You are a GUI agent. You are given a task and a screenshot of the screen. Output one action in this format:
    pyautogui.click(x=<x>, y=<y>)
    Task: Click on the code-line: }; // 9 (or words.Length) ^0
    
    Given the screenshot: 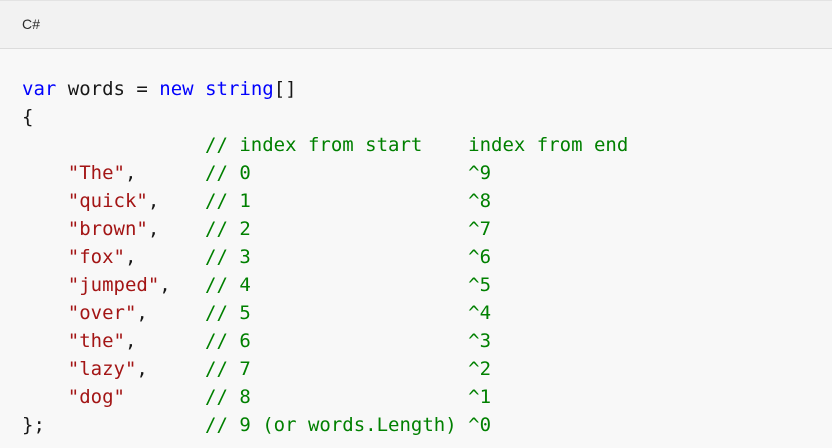 What is the action you would take?
    pyautogui.click(x=325, y=425)
    